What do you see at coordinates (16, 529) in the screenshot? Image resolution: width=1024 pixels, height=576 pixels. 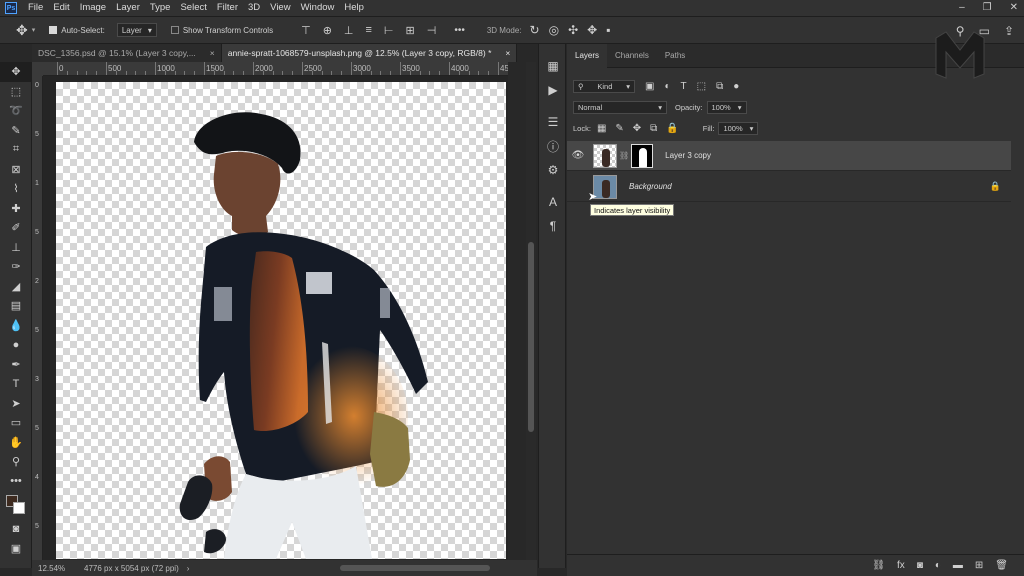 I see `quick-mask-icon: ◙` at bounding box center [16, 529].